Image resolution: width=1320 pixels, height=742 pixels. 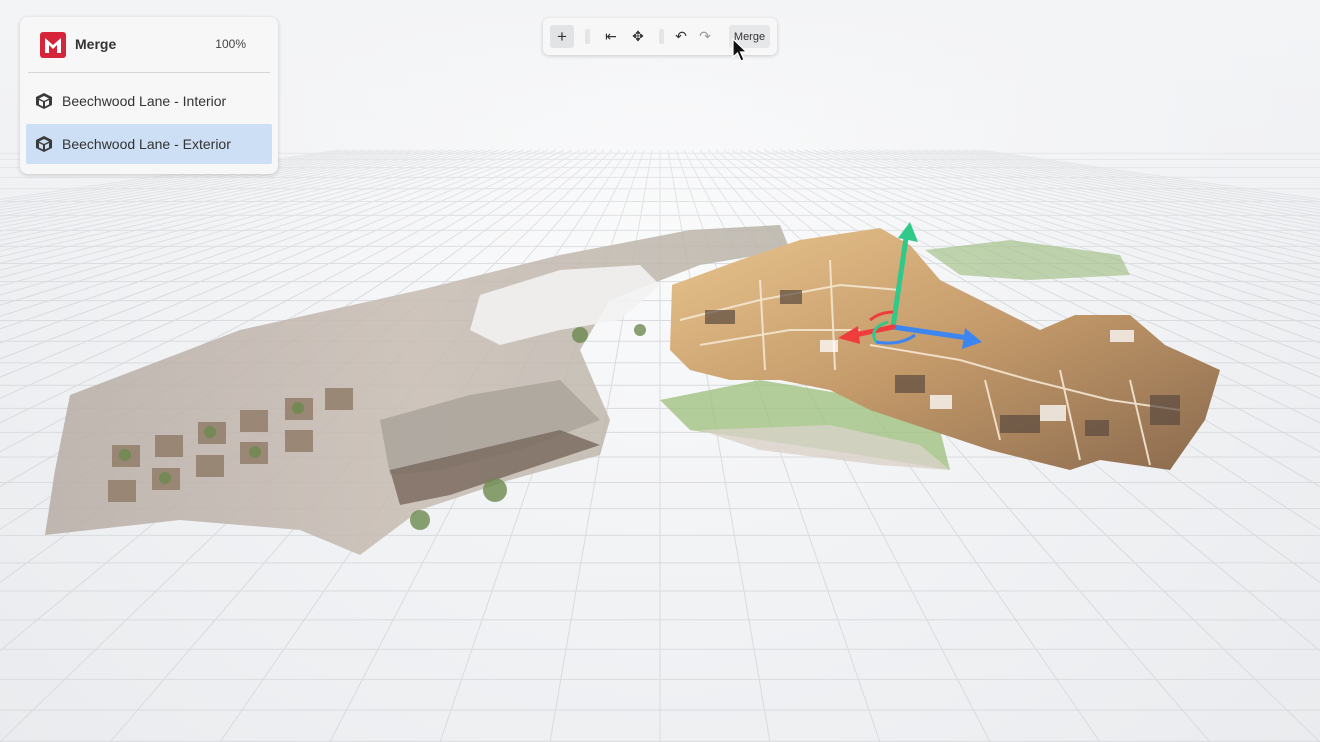 I want to click on mouse-cursor-icon, so click(x=740, y=50).